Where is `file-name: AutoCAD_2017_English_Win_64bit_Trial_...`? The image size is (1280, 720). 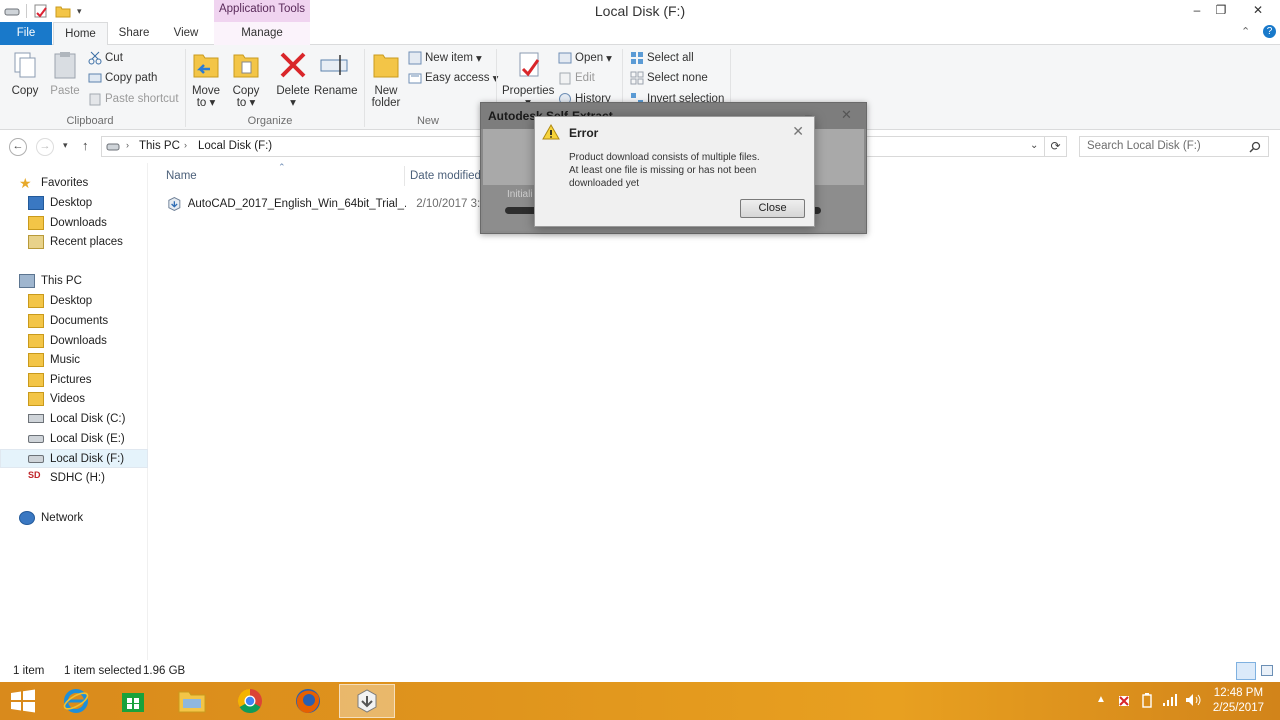
file-name: AutoCAD_2017_English_Win_64bit_Trial_... is located at coordinates (297, 204).